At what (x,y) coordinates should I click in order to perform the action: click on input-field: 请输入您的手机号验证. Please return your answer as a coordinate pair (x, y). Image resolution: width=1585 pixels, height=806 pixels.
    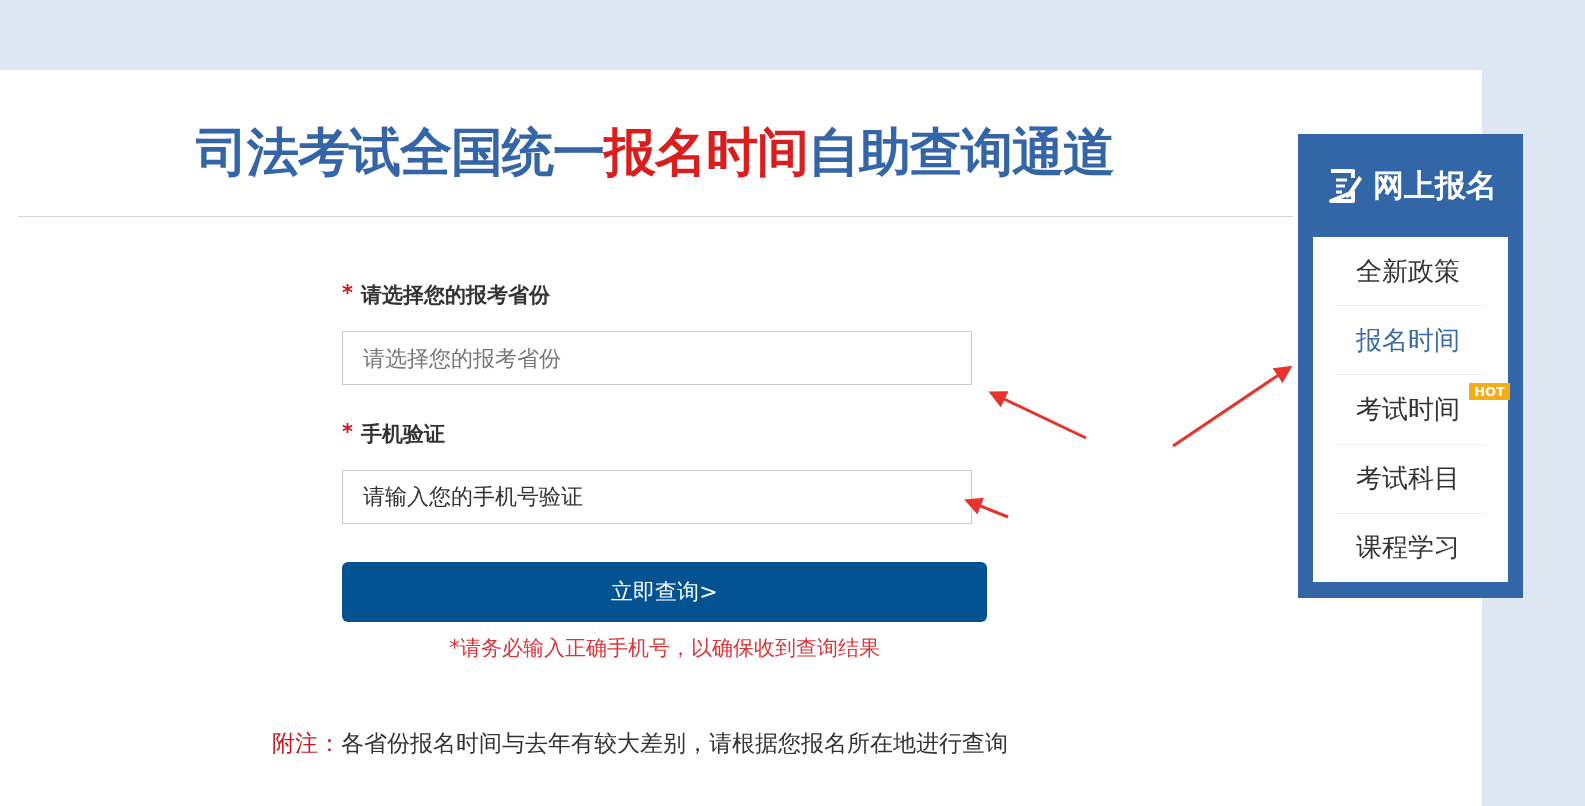
    Looking at the image, I should click on (657, 497).